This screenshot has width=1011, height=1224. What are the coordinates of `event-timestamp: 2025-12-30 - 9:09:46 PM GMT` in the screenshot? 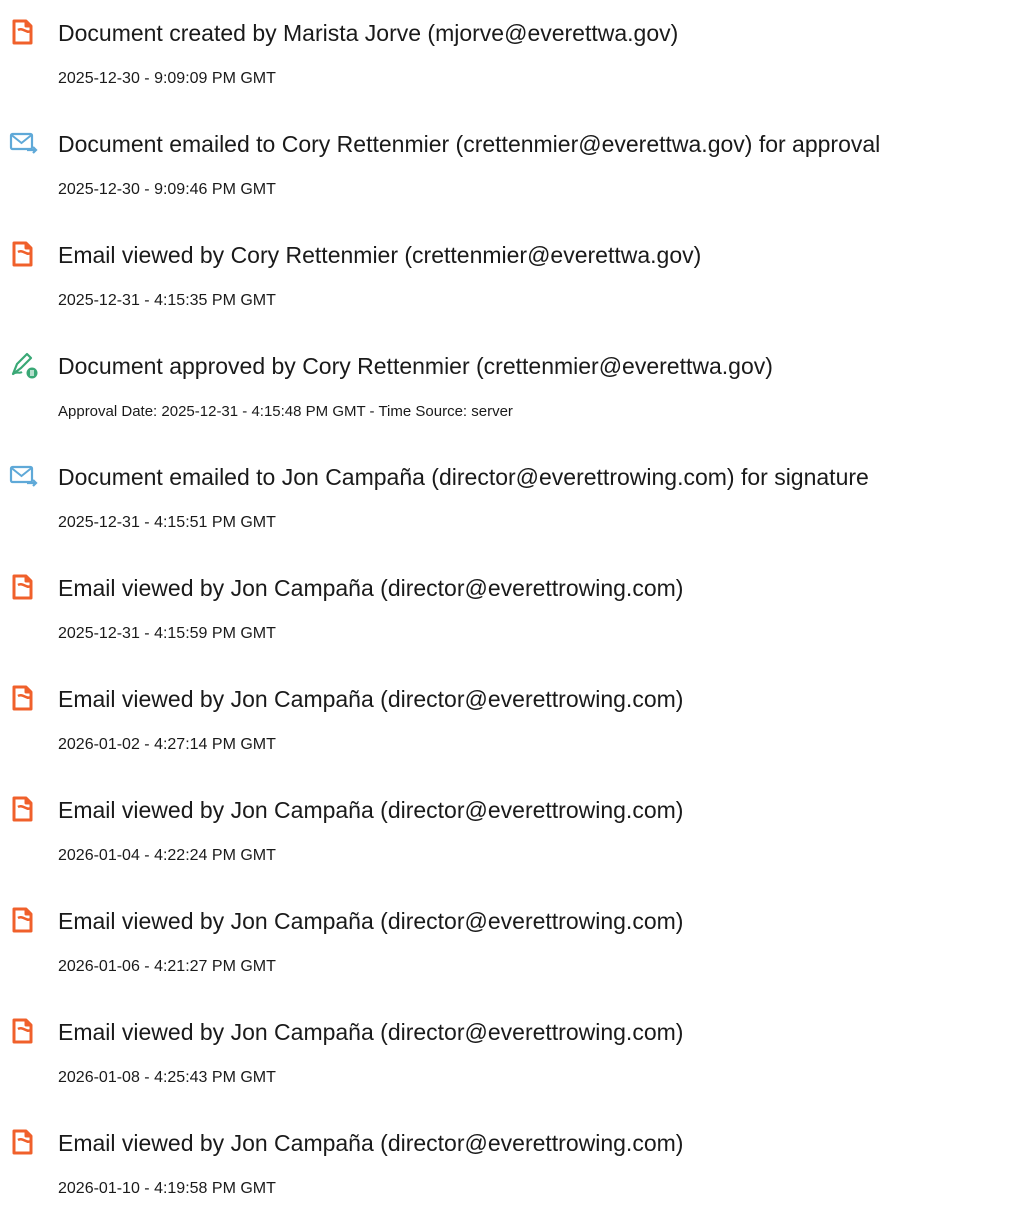 It's located at (167, 189).